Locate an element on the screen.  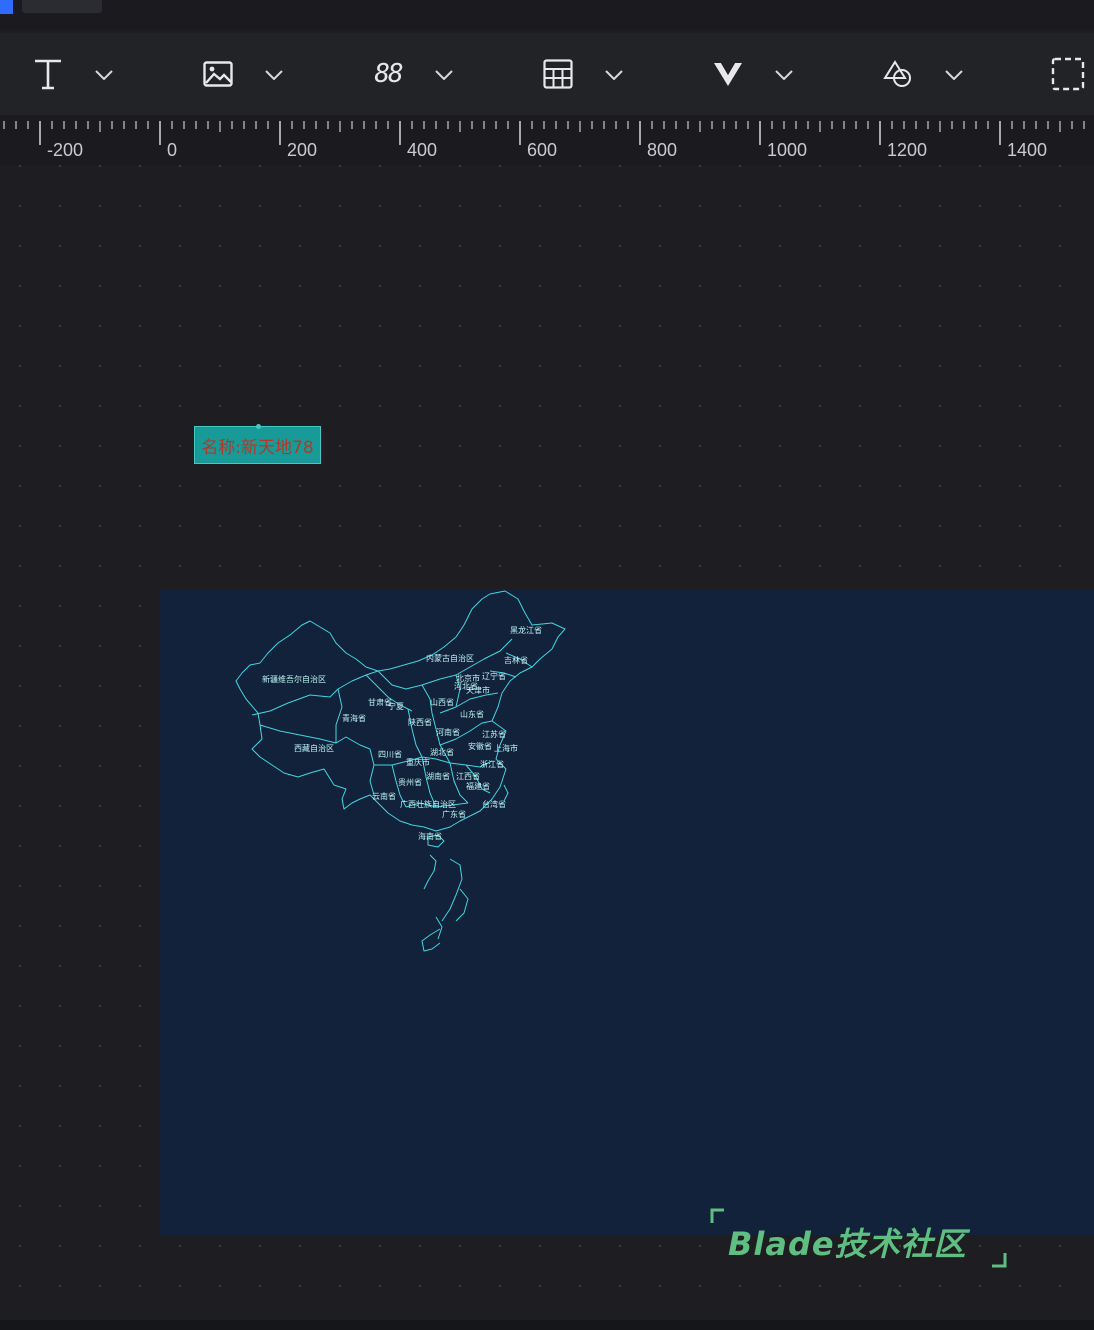
component-toolbar: 88 is located at coordinates (547, 74).